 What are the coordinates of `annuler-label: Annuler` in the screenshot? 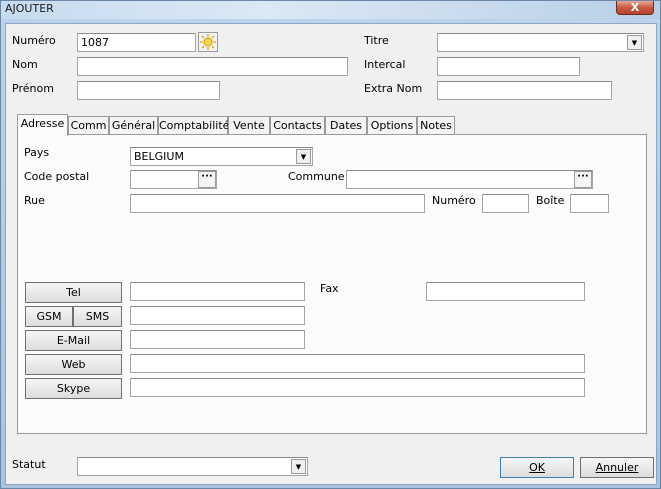 It's located at (617, 467).